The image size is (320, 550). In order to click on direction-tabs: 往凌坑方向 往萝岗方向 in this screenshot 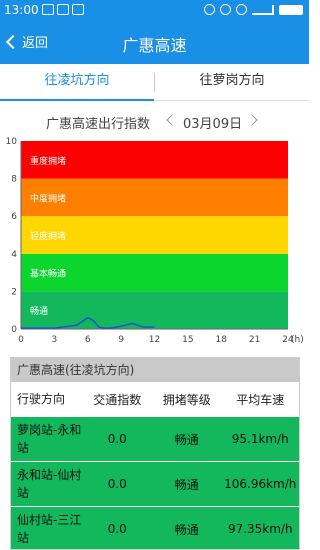, I will do `click(154, 82)`.